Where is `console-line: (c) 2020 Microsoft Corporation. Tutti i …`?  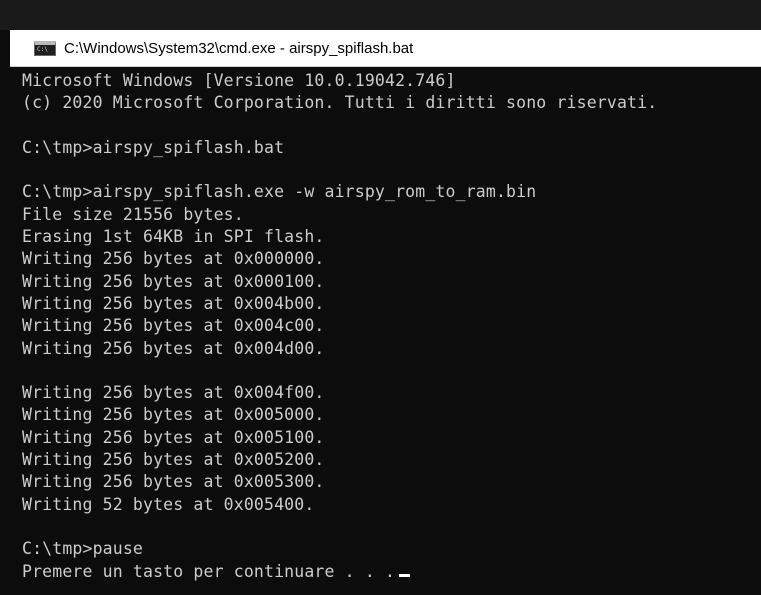 console-line: (c) 2020 Microsoft Corporation. Tutti i … is located at coordinates (340, 103).